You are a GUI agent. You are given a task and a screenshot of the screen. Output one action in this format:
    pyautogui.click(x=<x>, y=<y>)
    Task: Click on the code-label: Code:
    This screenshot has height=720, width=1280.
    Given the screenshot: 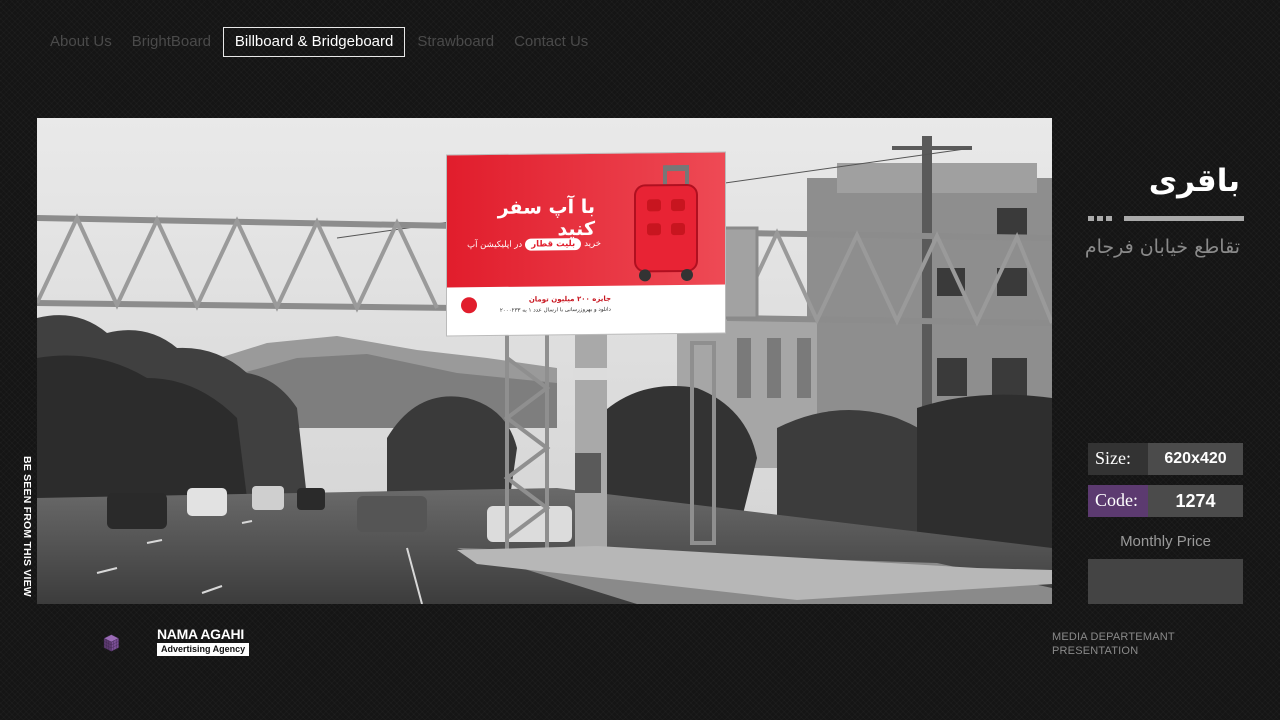 What is the action you would take?
    pyautogui.click(x=1118, y=501)
    